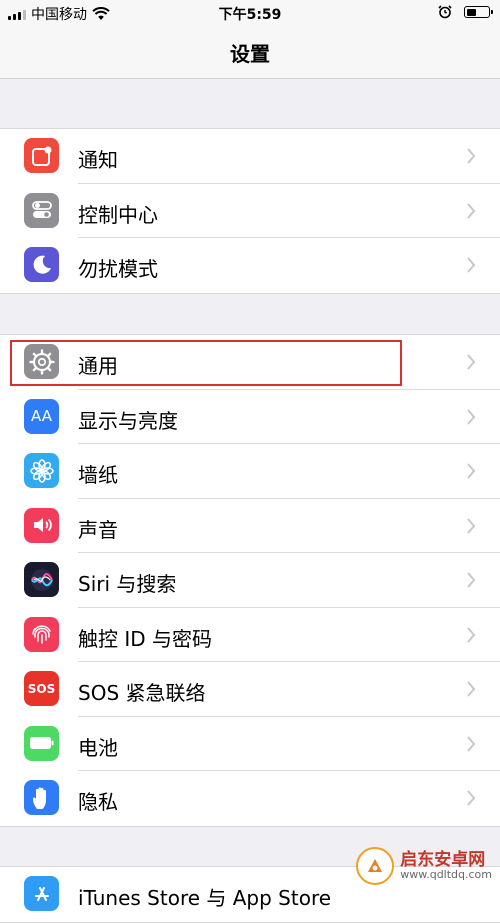 Image resolution: width=500 pixels, height=923 pixels. I want to click on battery-icon, so click(41, 743).